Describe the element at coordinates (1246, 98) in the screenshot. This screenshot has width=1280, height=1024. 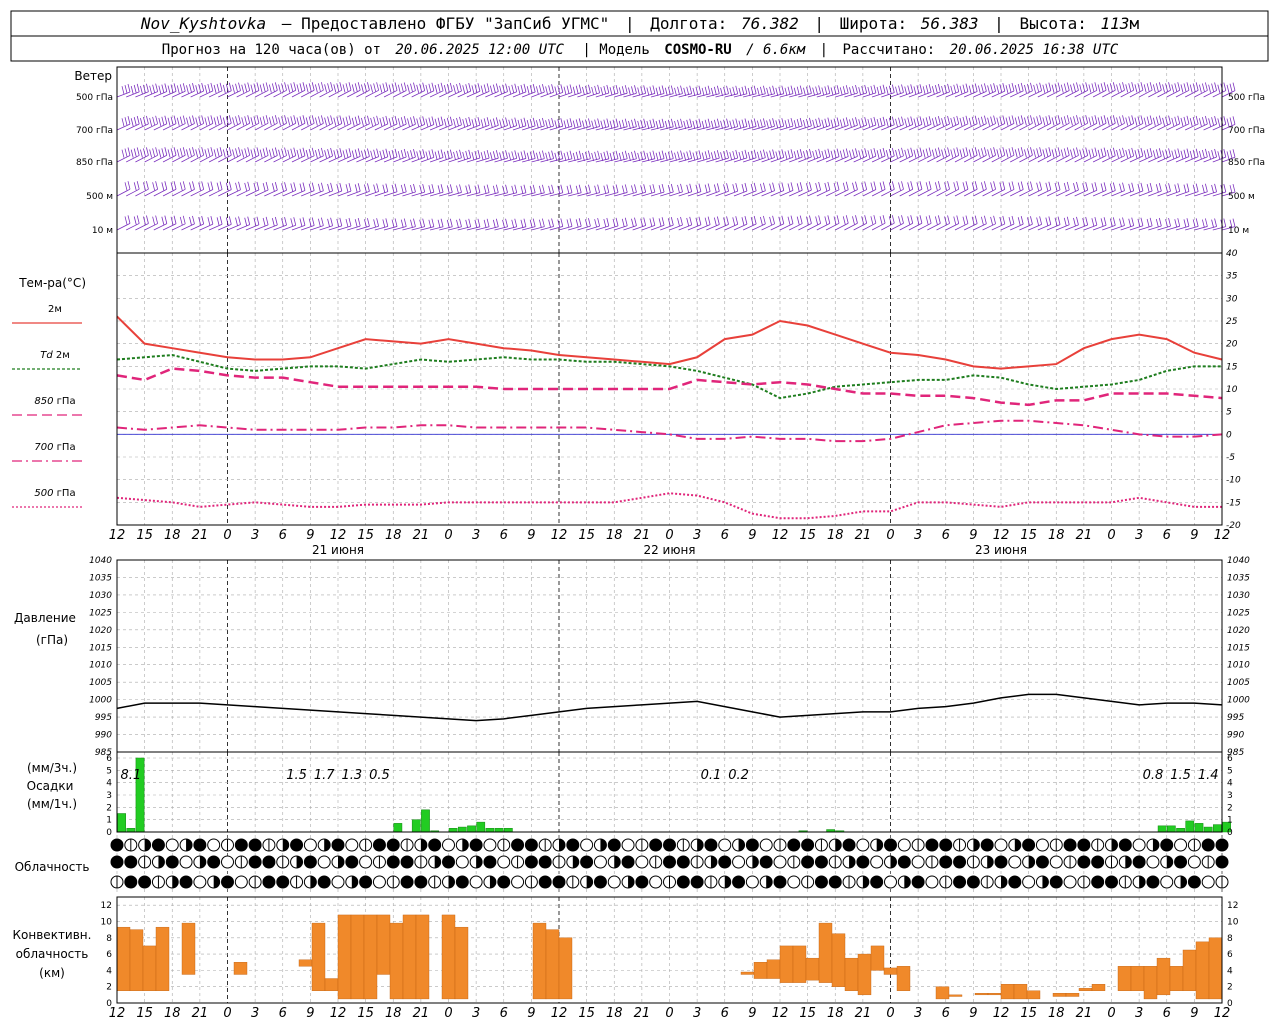
I see `wind-level-label-right: 500 гПа` at that location.